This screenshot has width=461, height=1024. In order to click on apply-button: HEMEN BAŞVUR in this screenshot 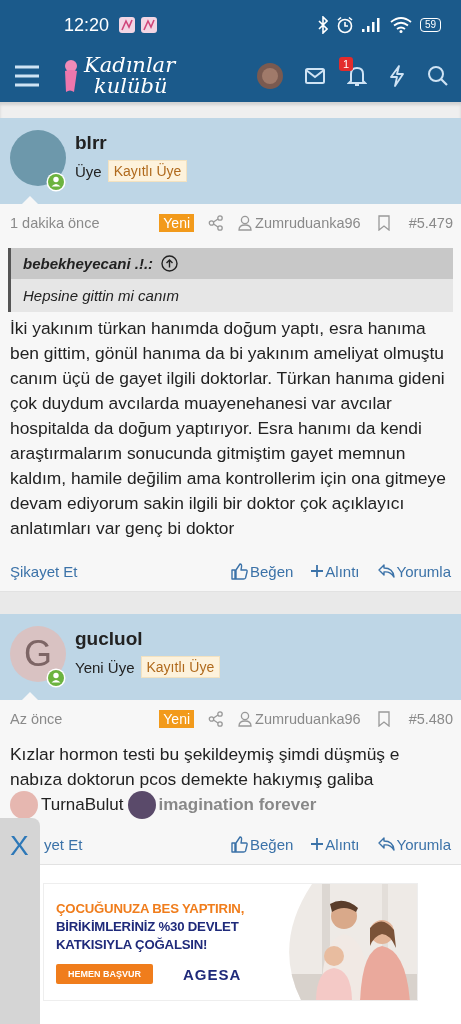, I will do `click(104, 974)`.